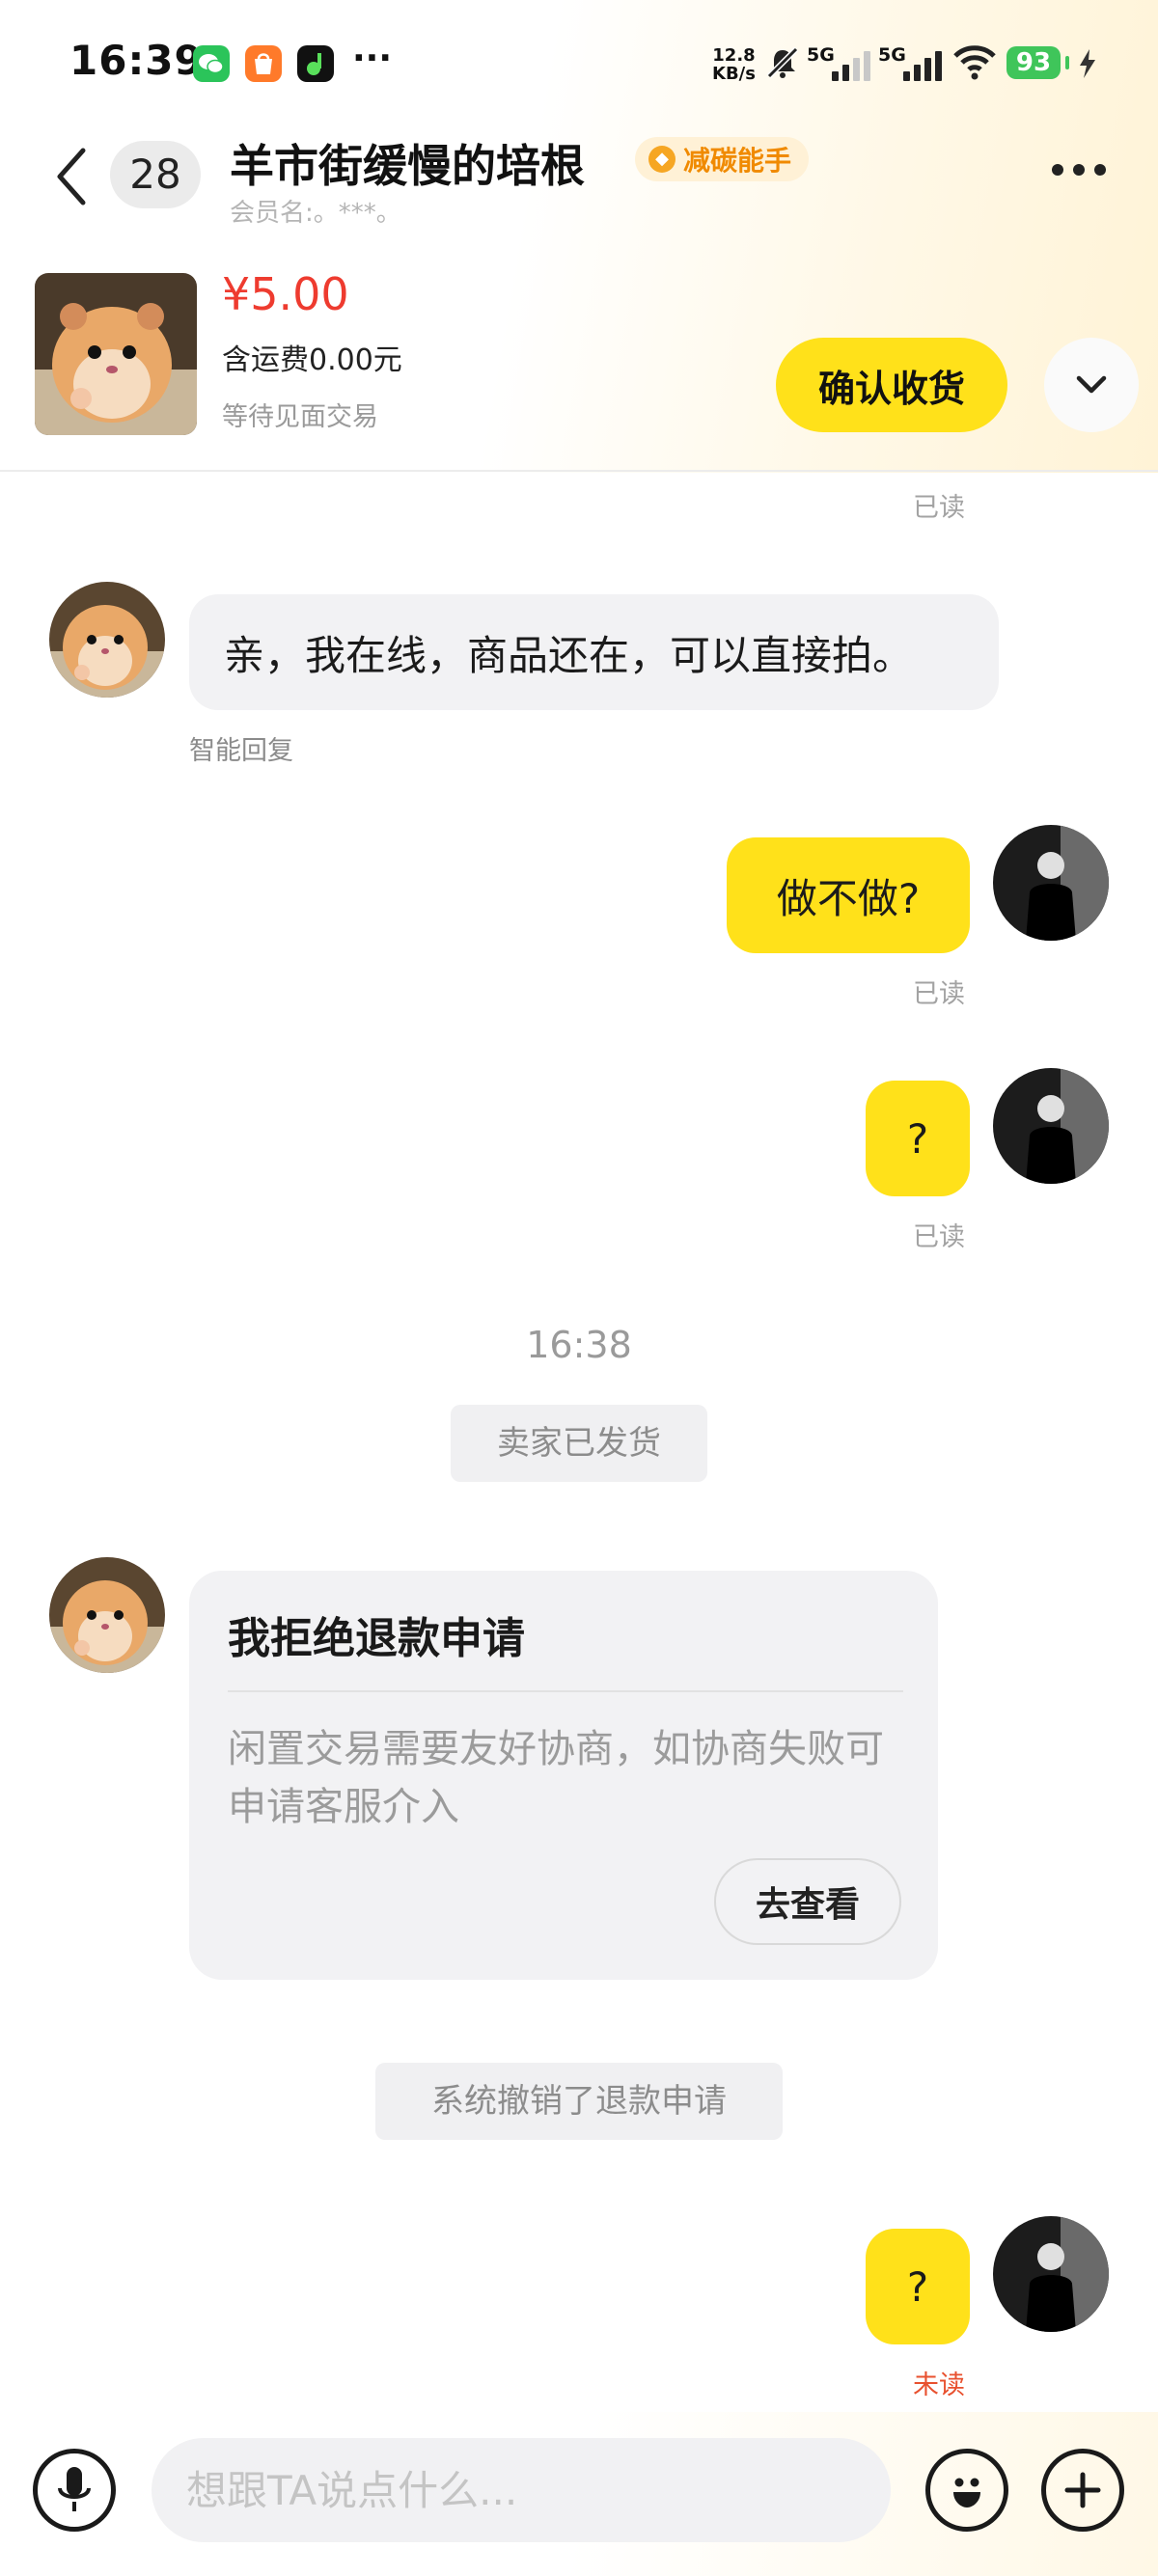 The width and height of the screenshot is (1158, 2576). Describe the element at coordinates (579, 1345) in the screenshot. I see `time-divider: 16:38` at that location.